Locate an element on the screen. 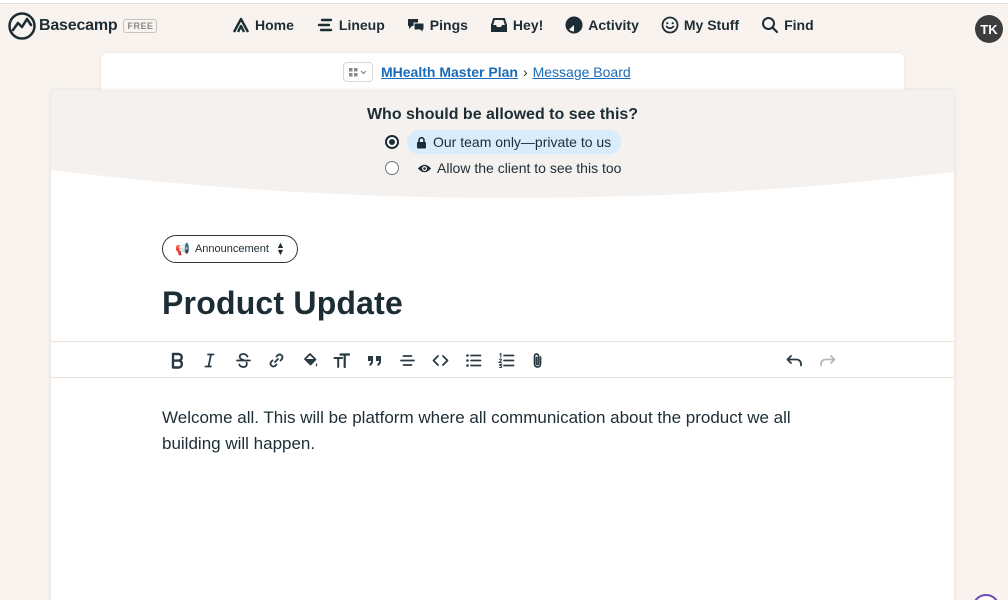 This screenshot has height=600, width=1008. window-top-edge is located at coordinates (504, 2).